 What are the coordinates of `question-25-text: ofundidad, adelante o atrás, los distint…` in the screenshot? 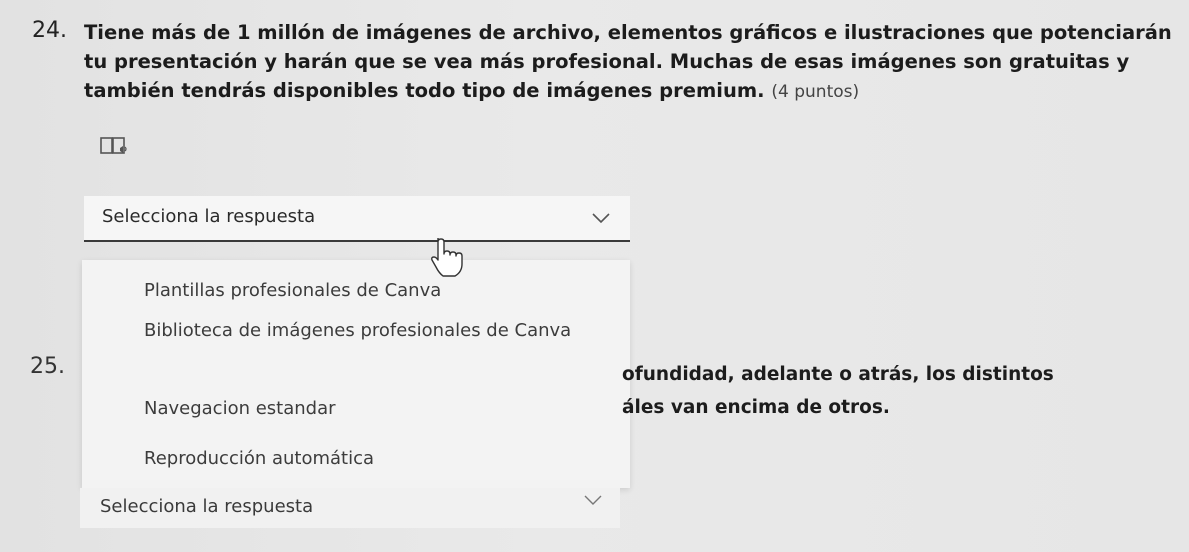 It's located at (838, 391).